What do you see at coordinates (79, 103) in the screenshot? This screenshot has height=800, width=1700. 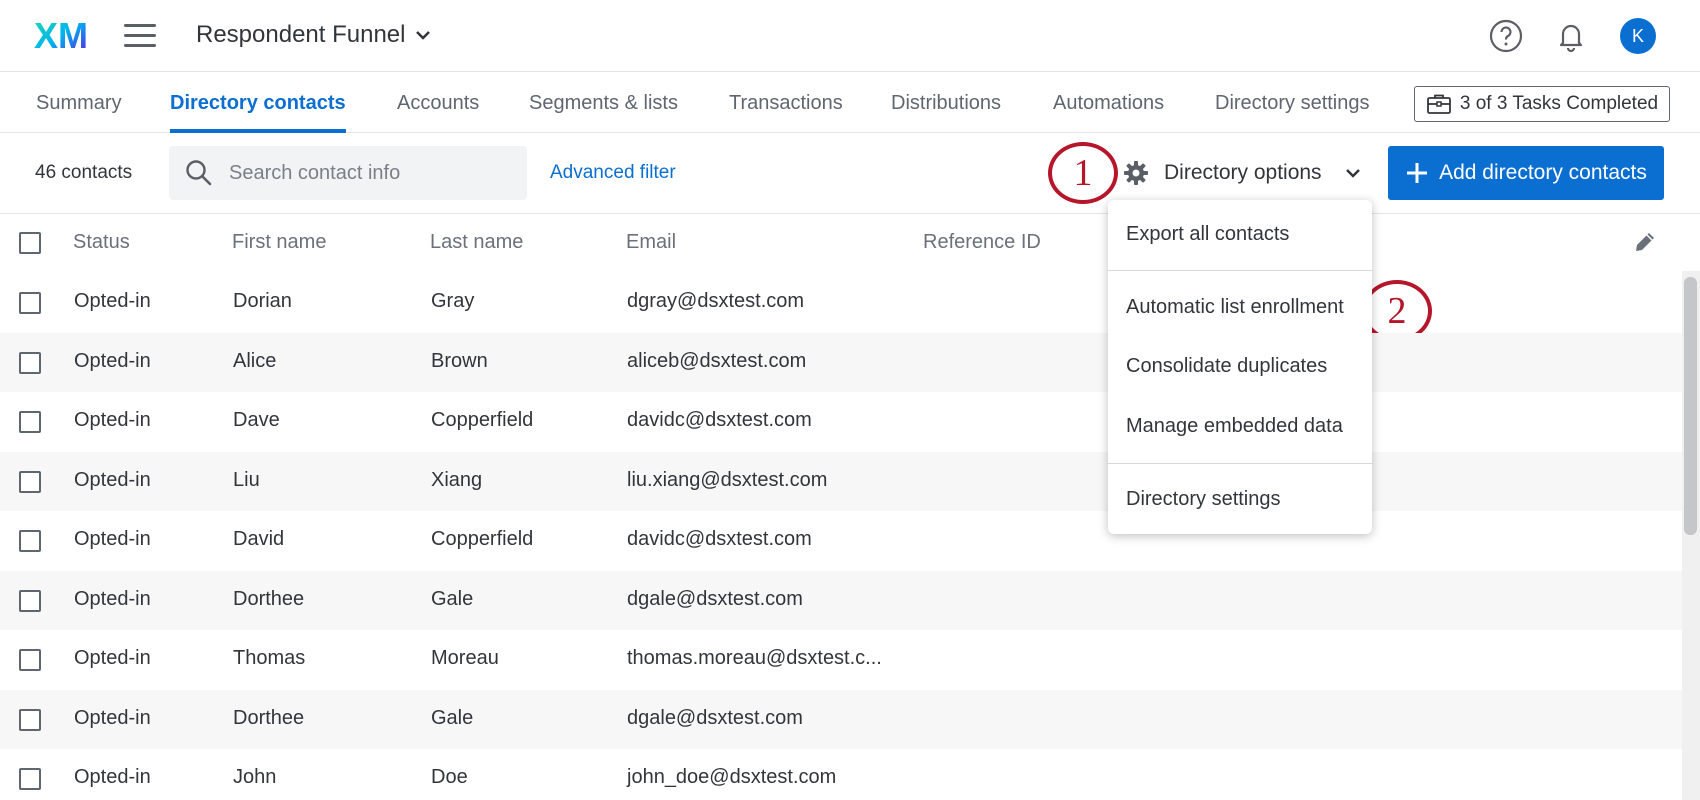 I see `tab-summary: Summary` at bounding box center [79, 103].